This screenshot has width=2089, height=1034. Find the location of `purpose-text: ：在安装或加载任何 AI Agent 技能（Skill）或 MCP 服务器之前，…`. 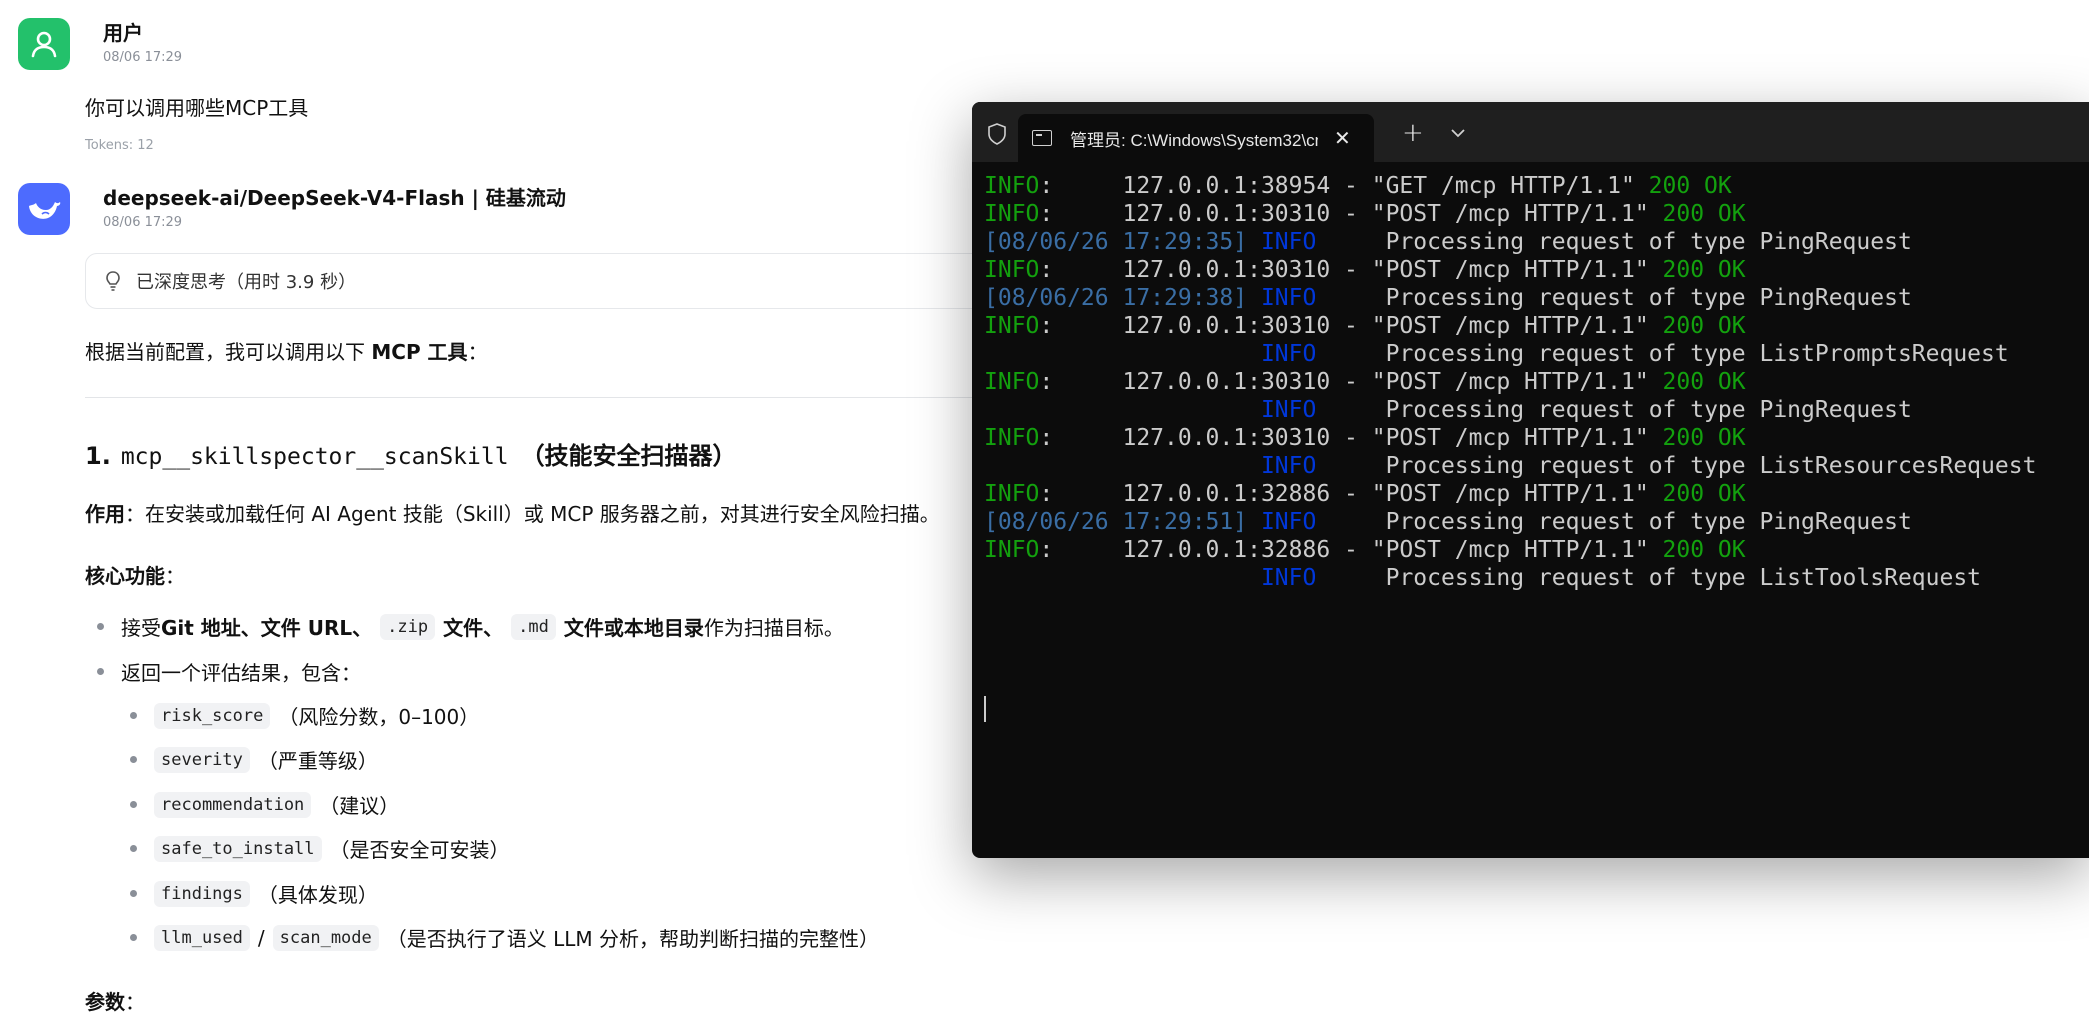

purpose-text: ：在安装或加载任何 AI Agent 技能（Skill）或 MCP 服务器之前，… is located at coordinates (532, 514).